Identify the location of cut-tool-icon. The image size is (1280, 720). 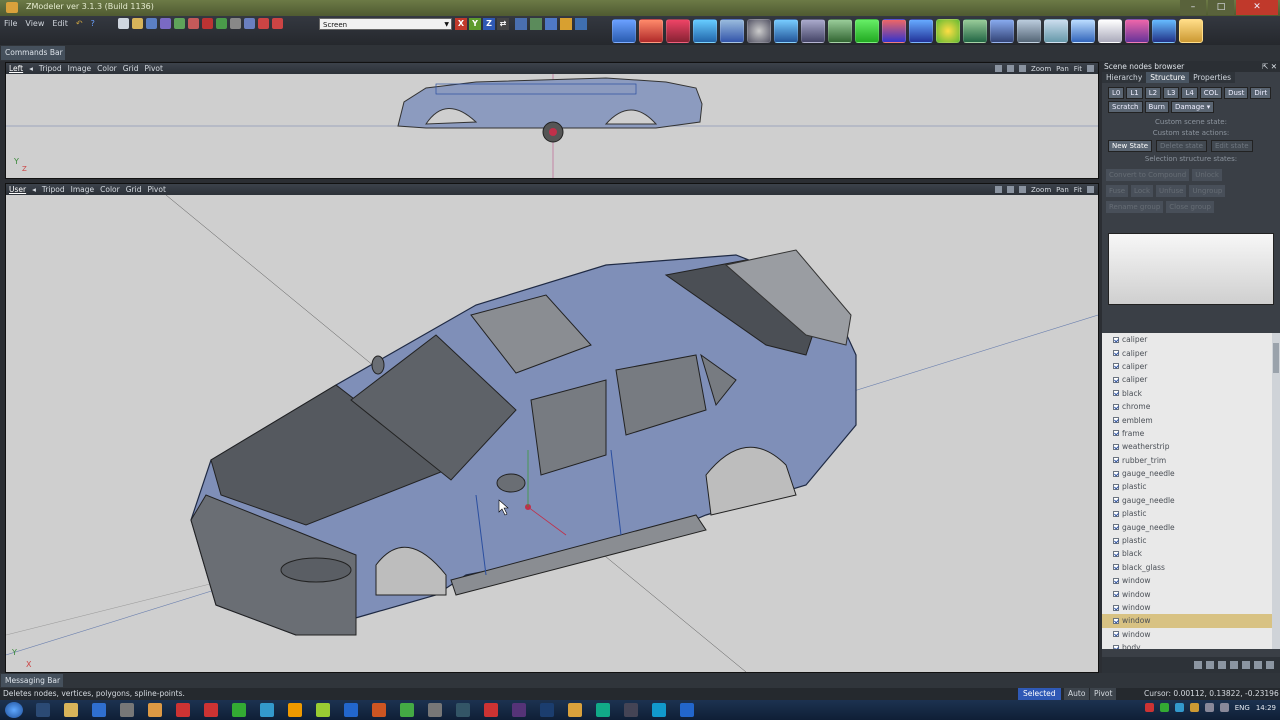
(1056, 31).